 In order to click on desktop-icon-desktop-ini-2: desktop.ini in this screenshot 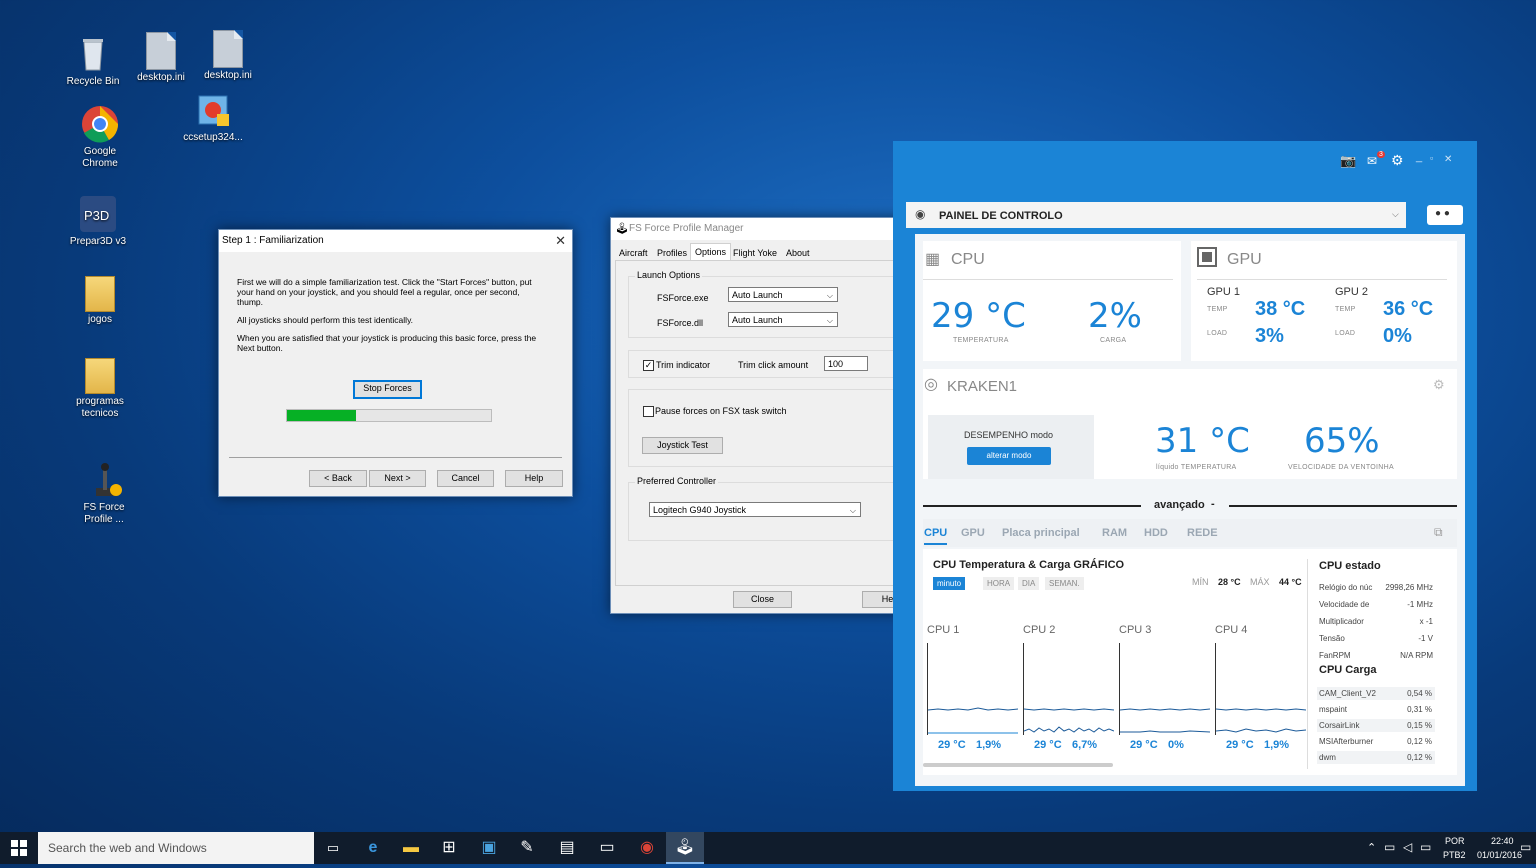, I will do `click(228, 55)`.